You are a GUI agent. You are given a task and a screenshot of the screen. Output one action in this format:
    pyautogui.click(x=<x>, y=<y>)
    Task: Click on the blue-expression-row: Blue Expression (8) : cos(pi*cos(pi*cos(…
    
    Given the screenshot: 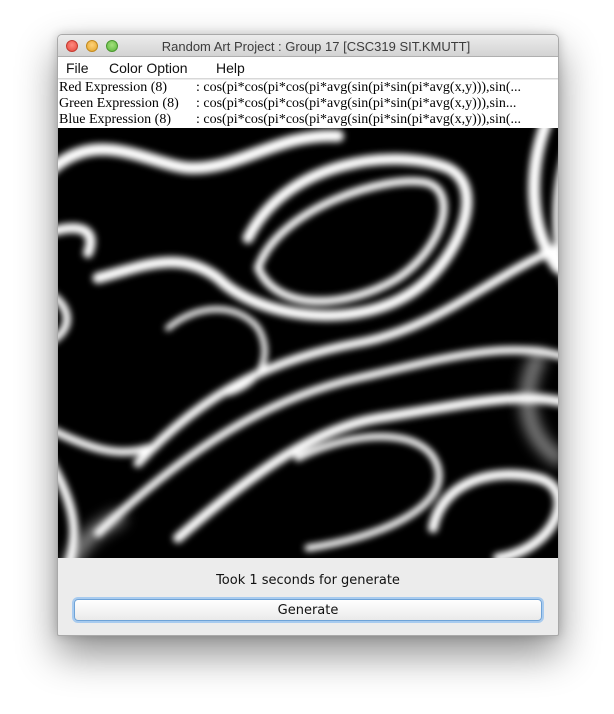 What is the action you would take?
    pyautogui.click(x=308, y=120)
    